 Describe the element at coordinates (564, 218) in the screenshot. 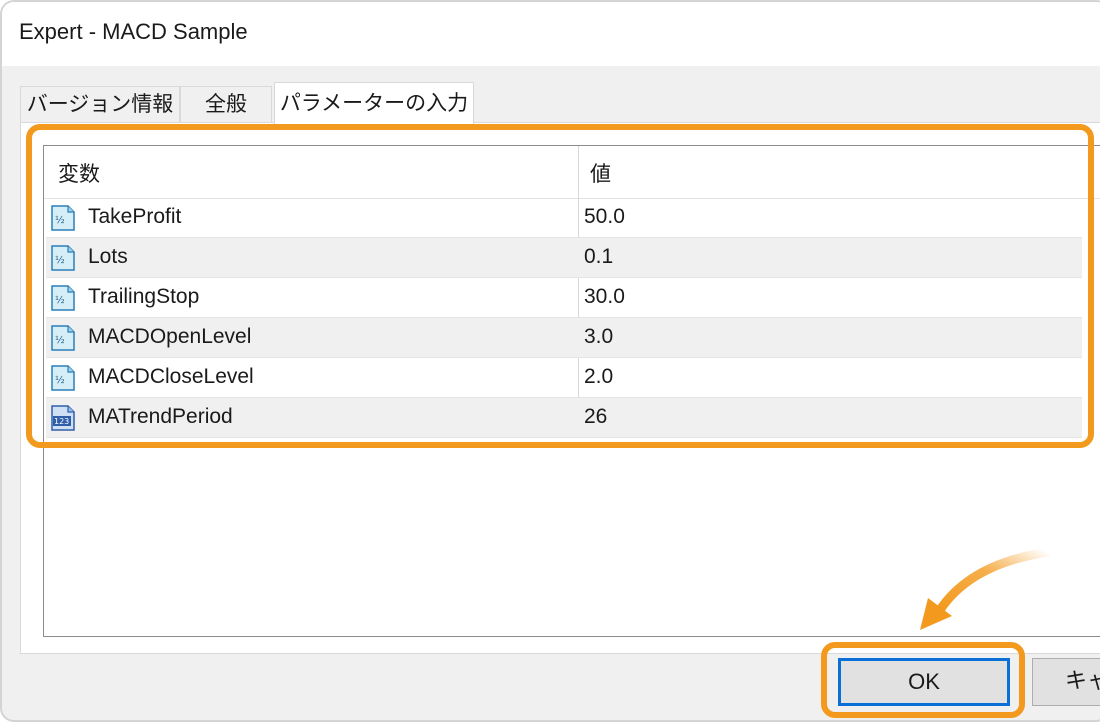

I see `table-row: ½ TakeProfit 50.0` at that location.